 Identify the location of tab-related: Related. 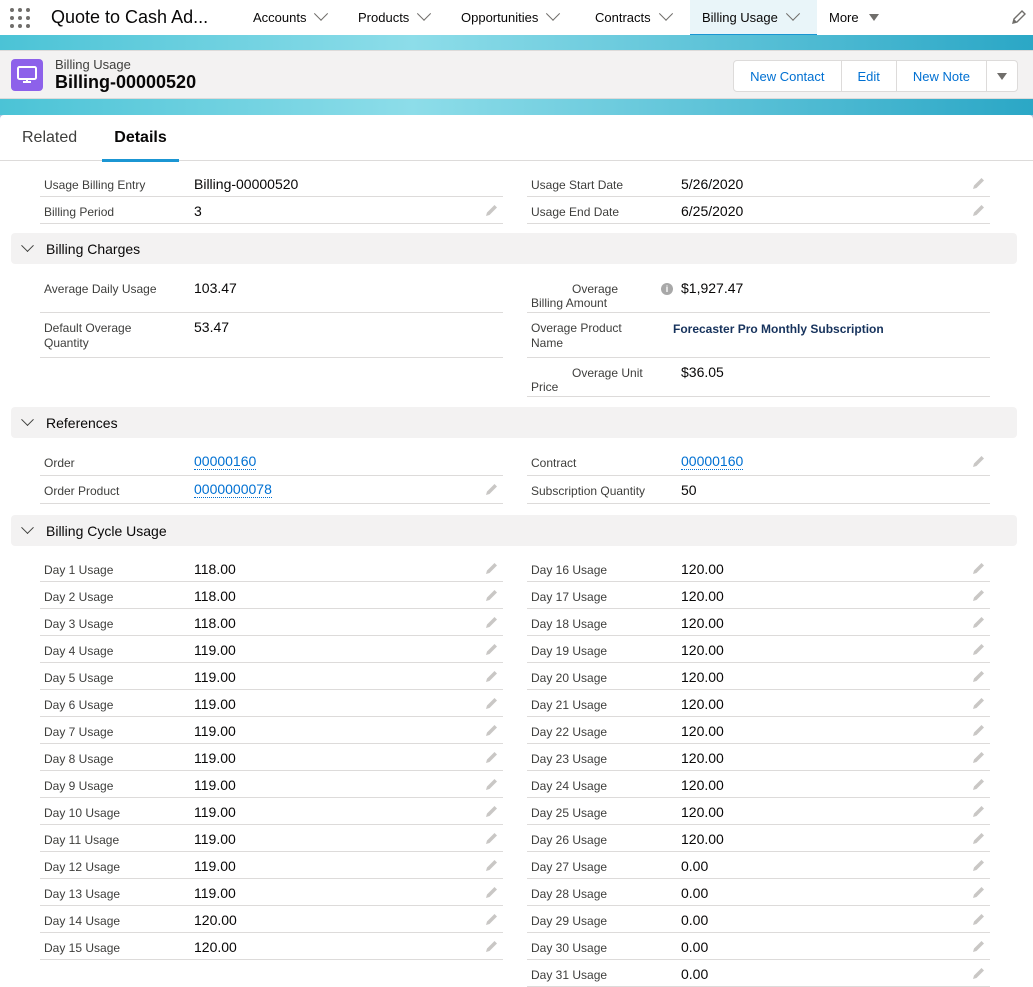
(49, 138).